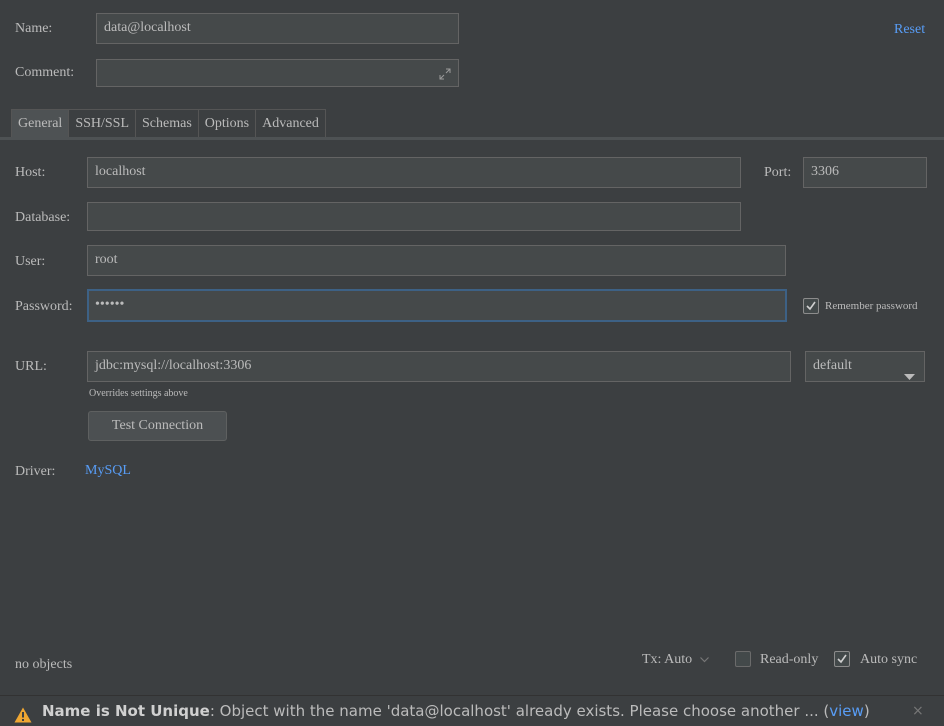  I want to click on reset-link: Reset, so click(909, 30).